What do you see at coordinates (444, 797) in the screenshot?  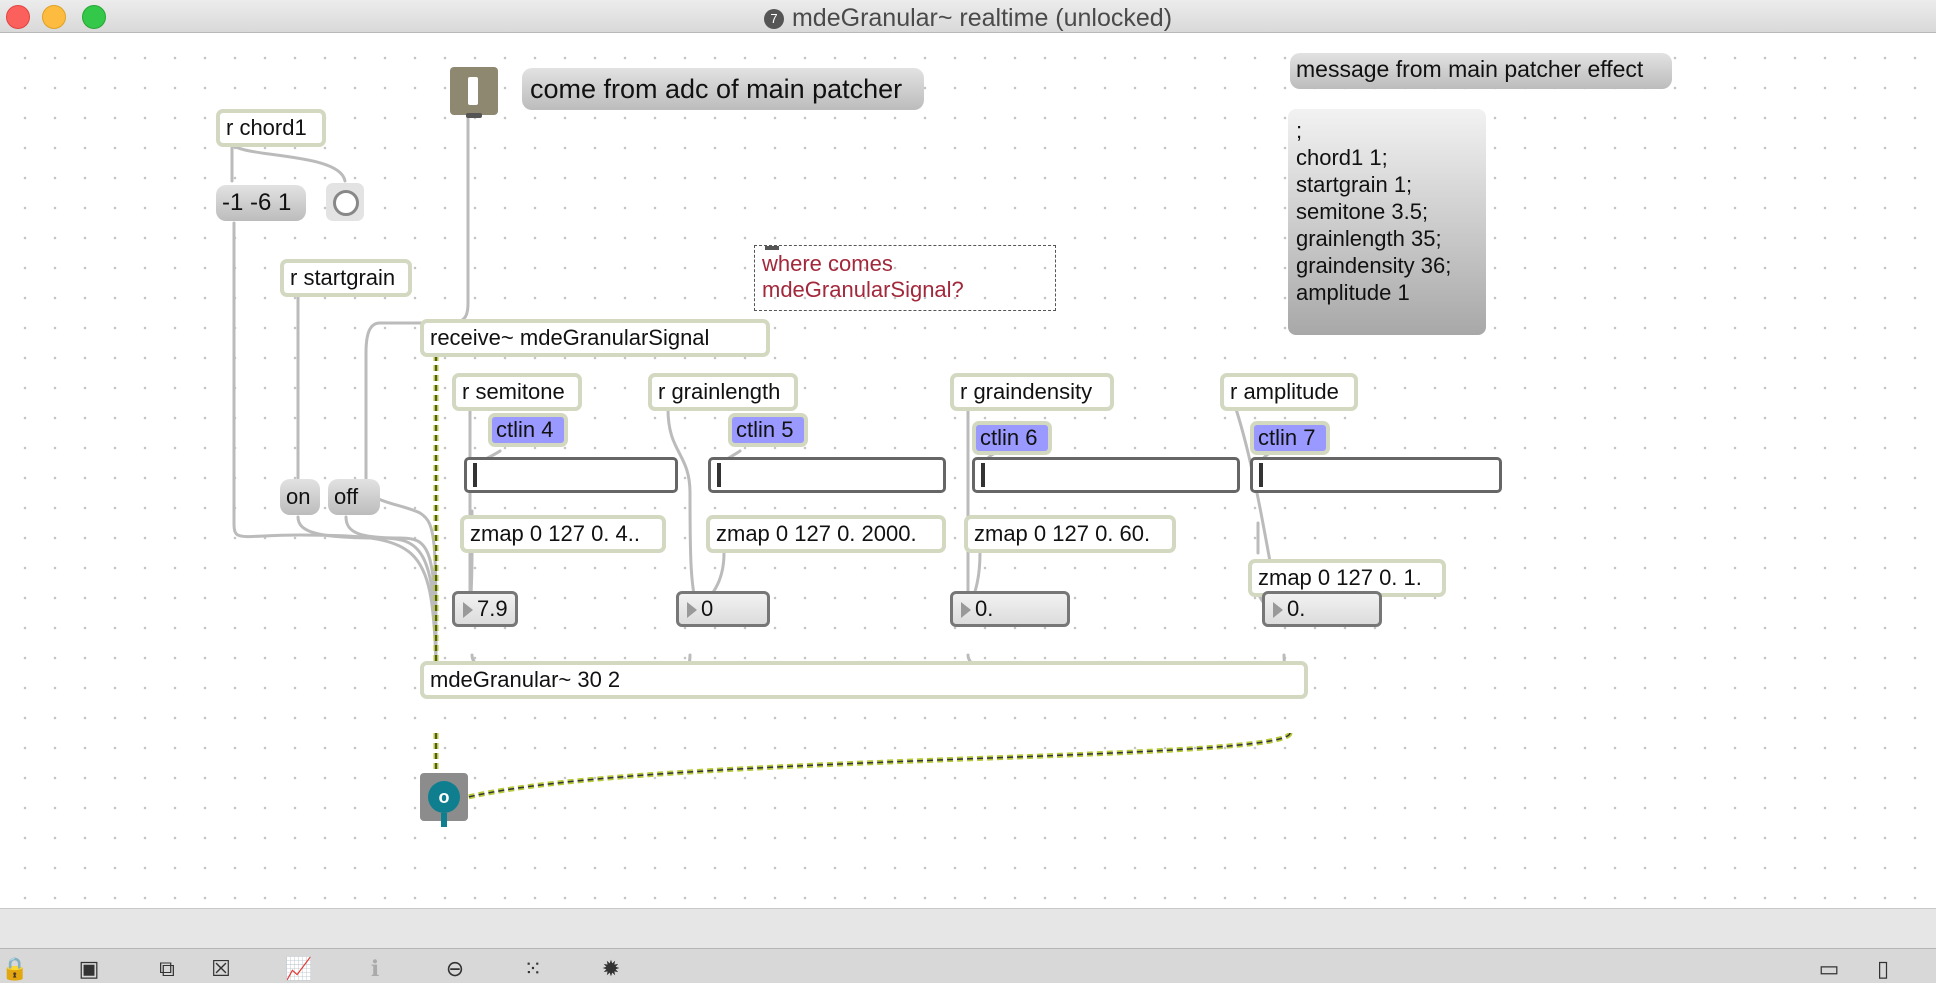 I see `outlet-o-icon: o` at bounding box center [444, 797].